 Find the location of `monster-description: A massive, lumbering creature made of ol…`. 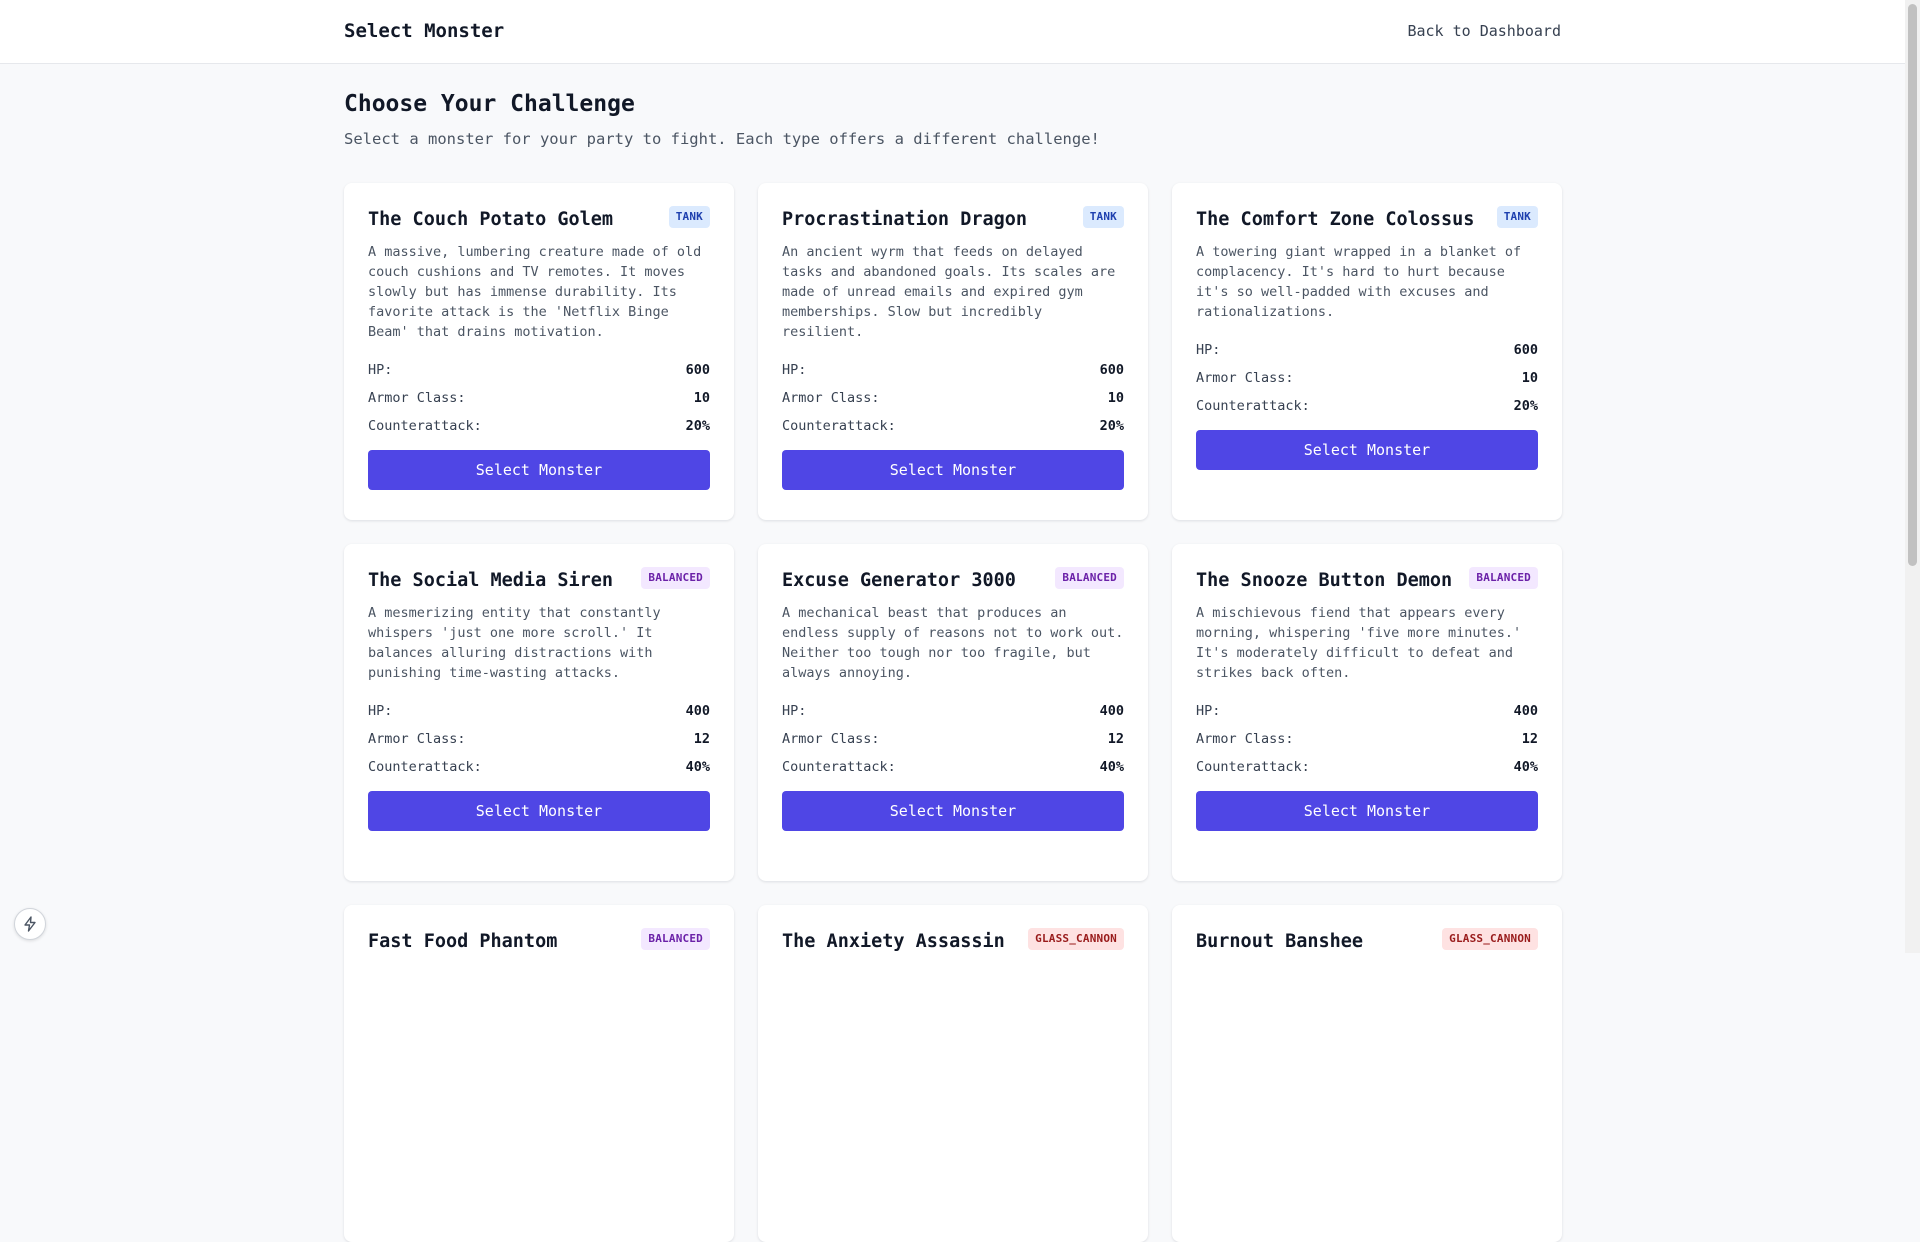

monster-description: A massive, lumbering creature made of ol… is located at coordinates (535, 292).